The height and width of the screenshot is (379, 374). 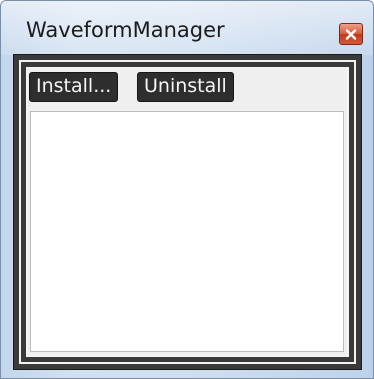 I want to click on uninstall-button: Uninstall, so click(x=185, y=87).